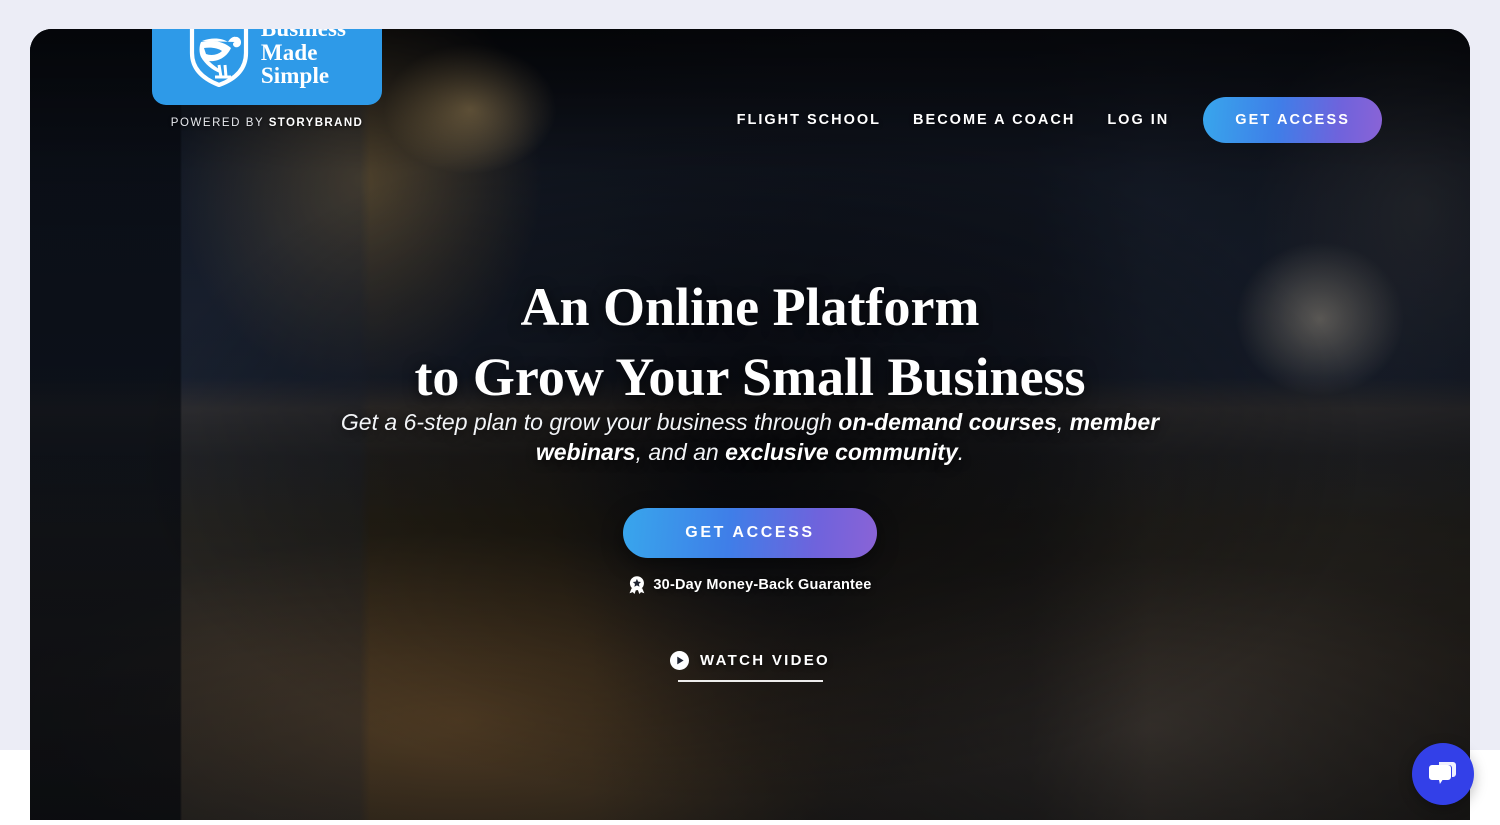 This screenshot has height=825, width=1500. What do you see at coordinates (750, 307) in the screenshot?
I see `headline-line-1: An Online Platform` at bounding box center [750, 307].